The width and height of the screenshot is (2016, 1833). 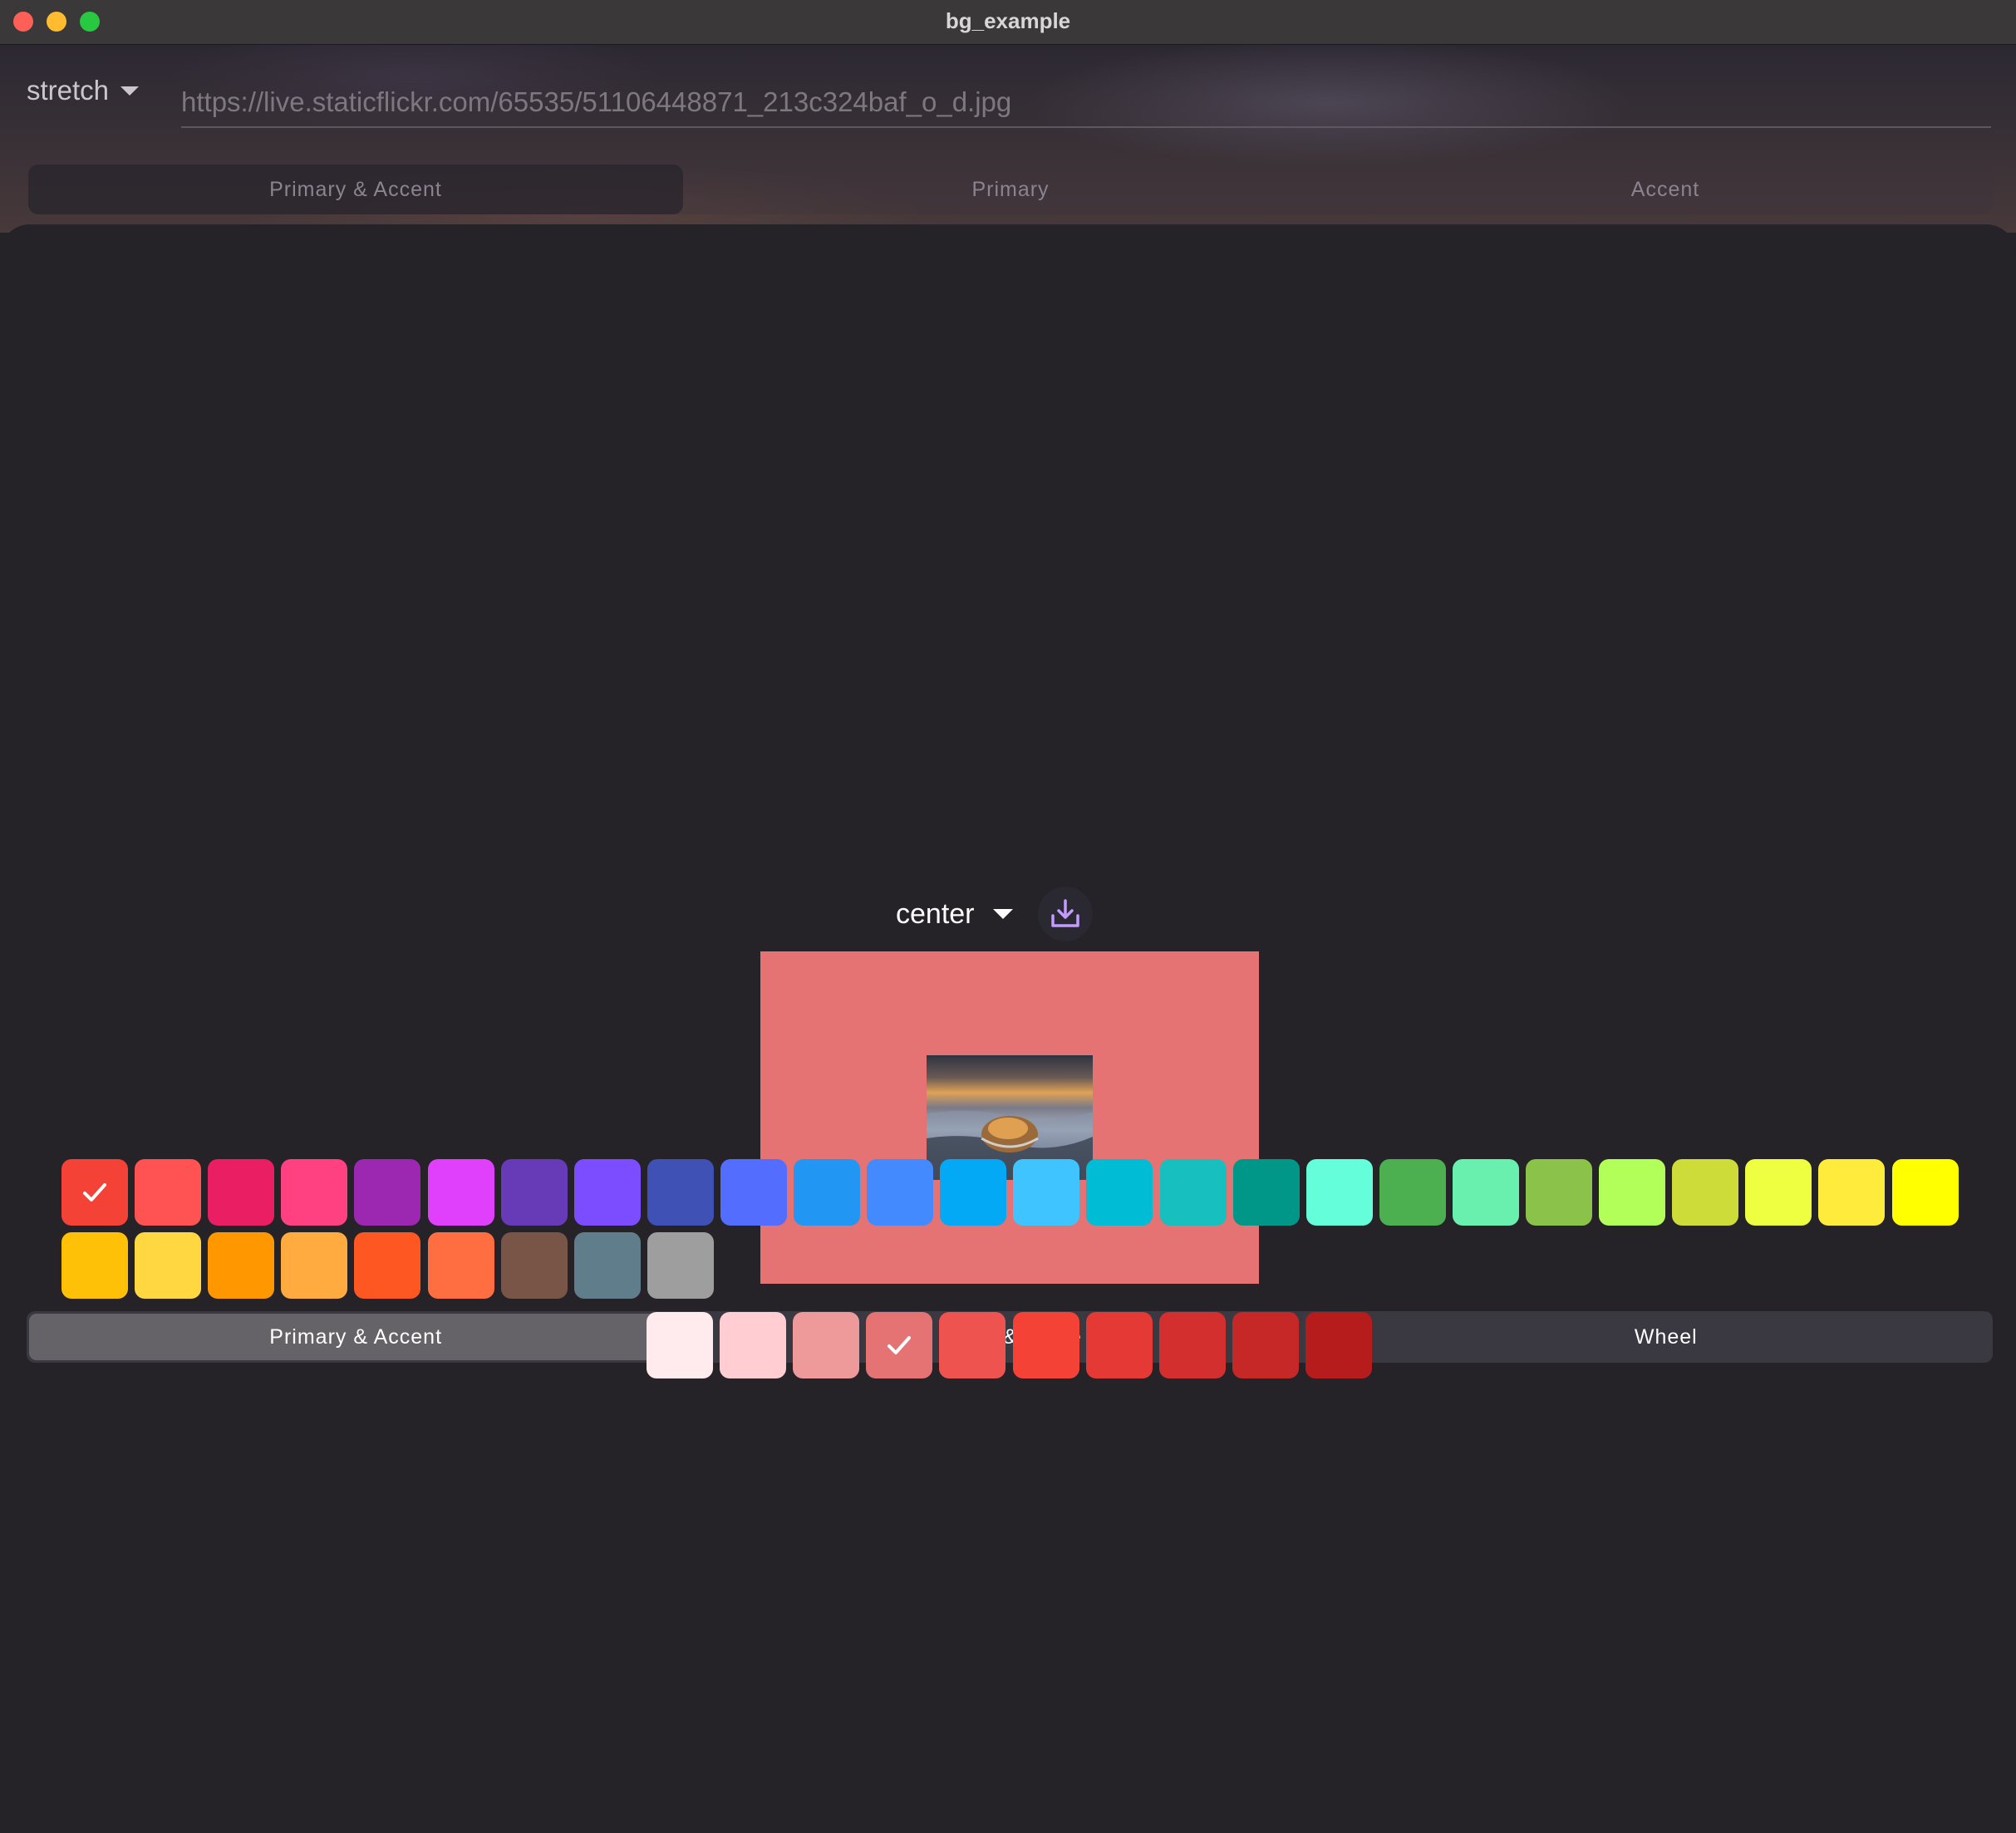 I want to click on window-title: bg_example, so click(x=1008, y=21).